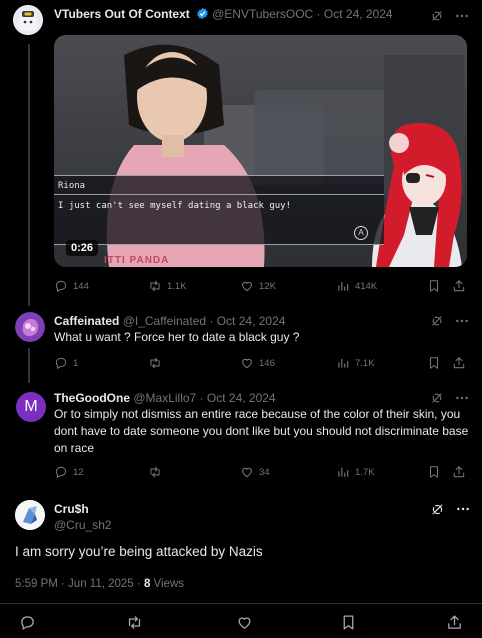  What do you see at coordinates (61, 286) in the screenshot?
I see `reply-icon` at bounding box center [61, 286].